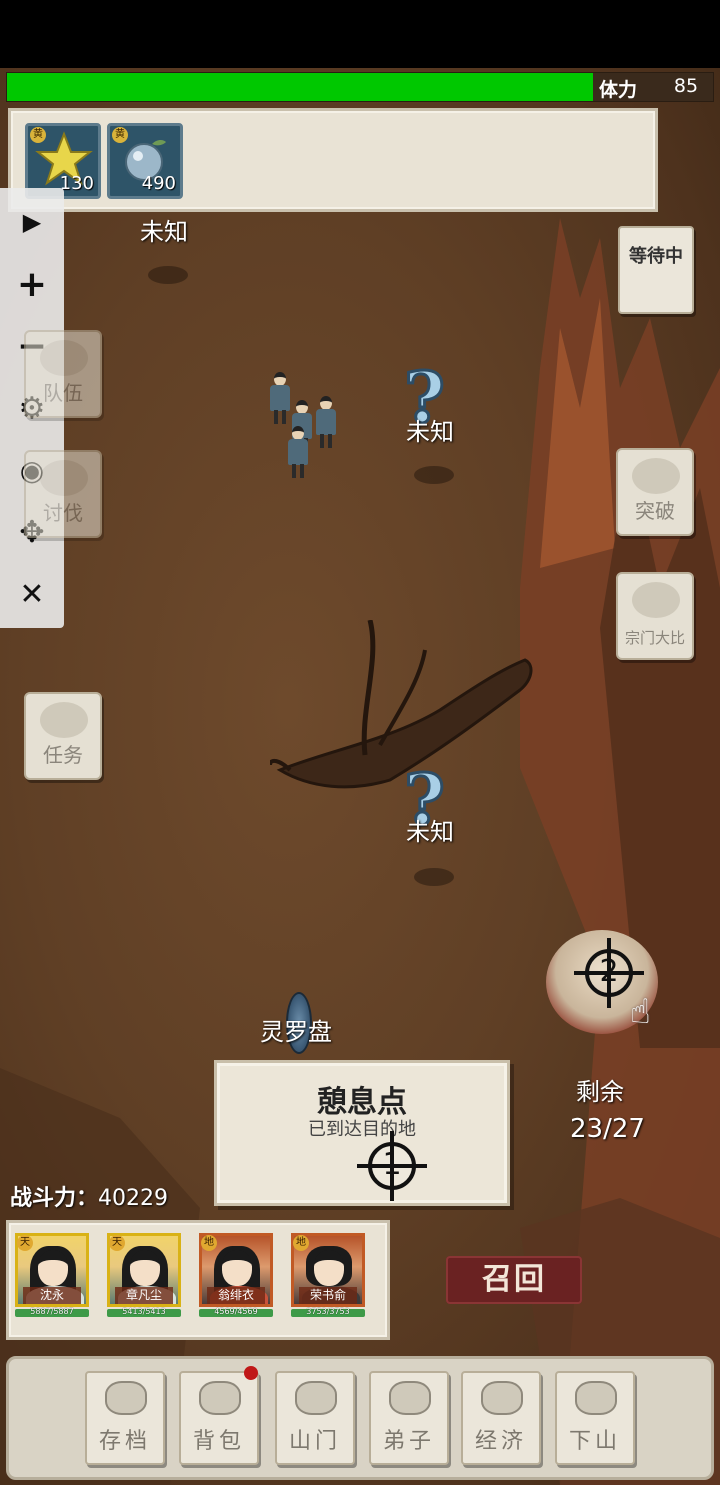 The width and height of the screenshot is (720, 1485). I want to click on spirit-berry-item: 黄 490, so click(145, 161).